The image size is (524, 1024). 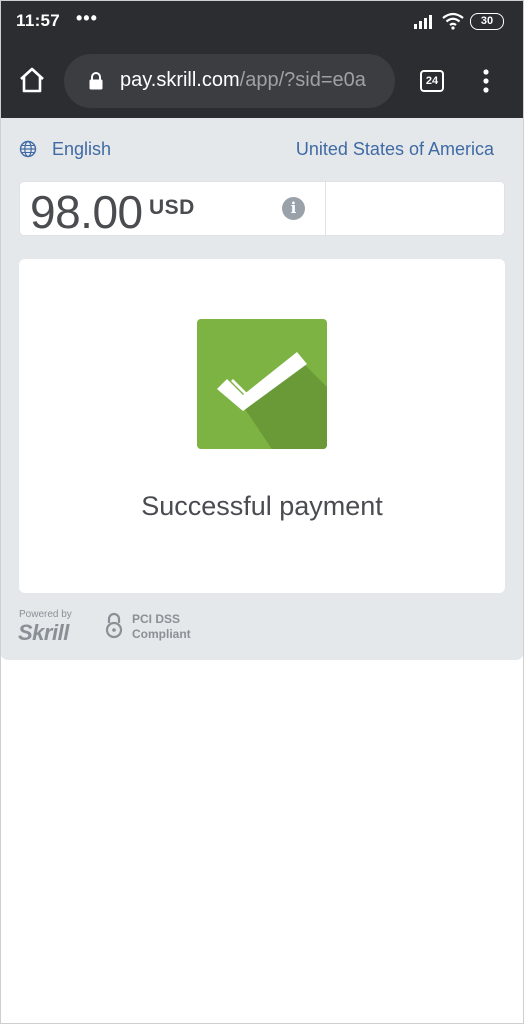 What do you see at coordinates (172, 207) in the screenshot?
I see `amount-currency: USD` at bounding box center [172, 207].